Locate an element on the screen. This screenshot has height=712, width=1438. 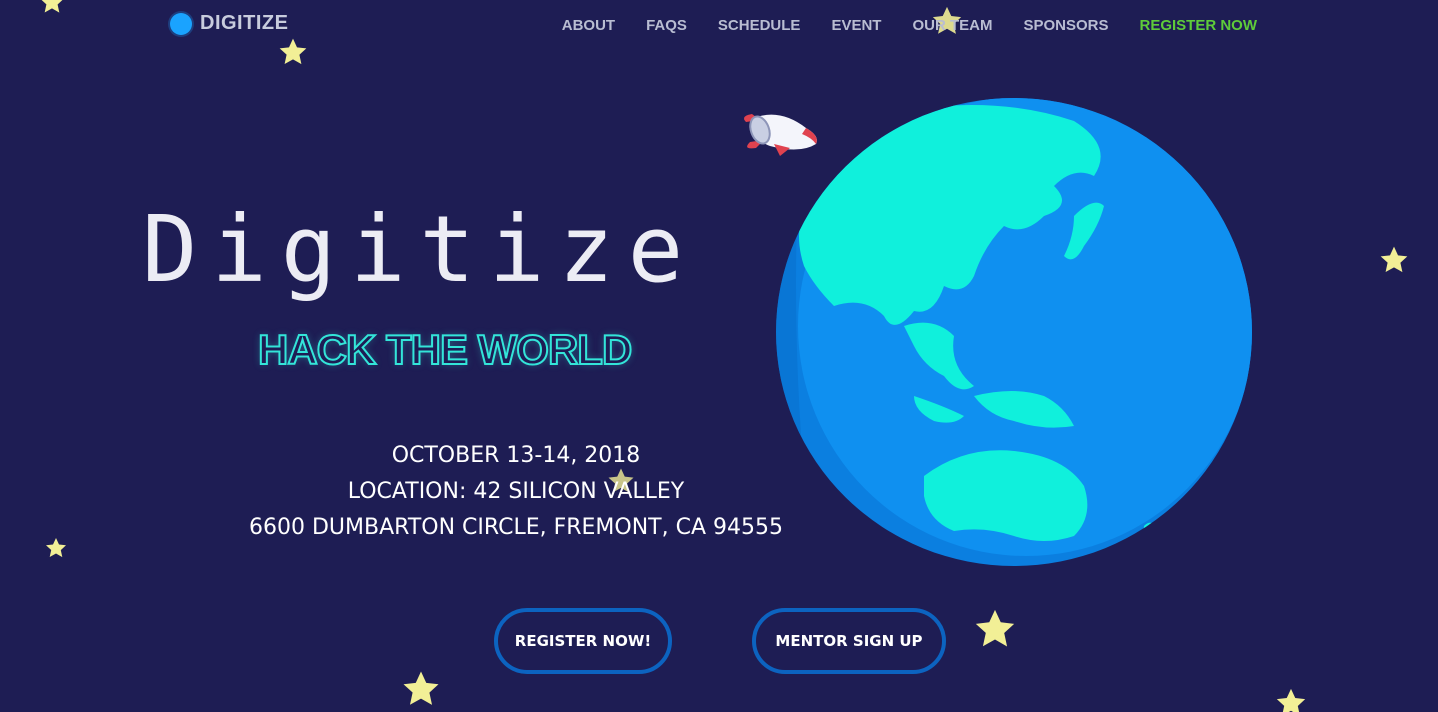
nav-link-schedule: SCHEDULE is located at coordinates (759, 25).